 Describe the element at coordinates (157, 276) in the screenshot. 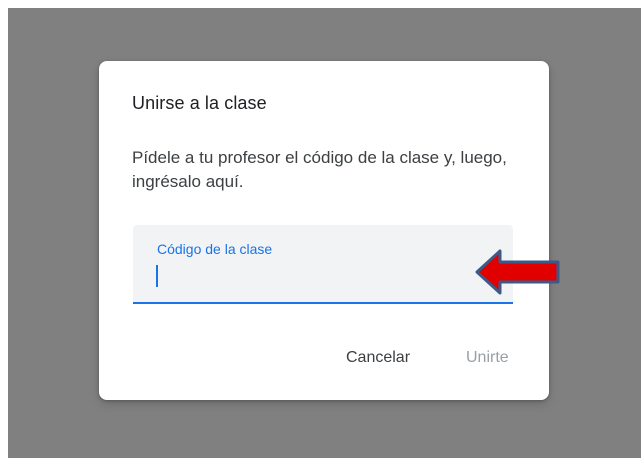

I see `text-cursor` at that location.